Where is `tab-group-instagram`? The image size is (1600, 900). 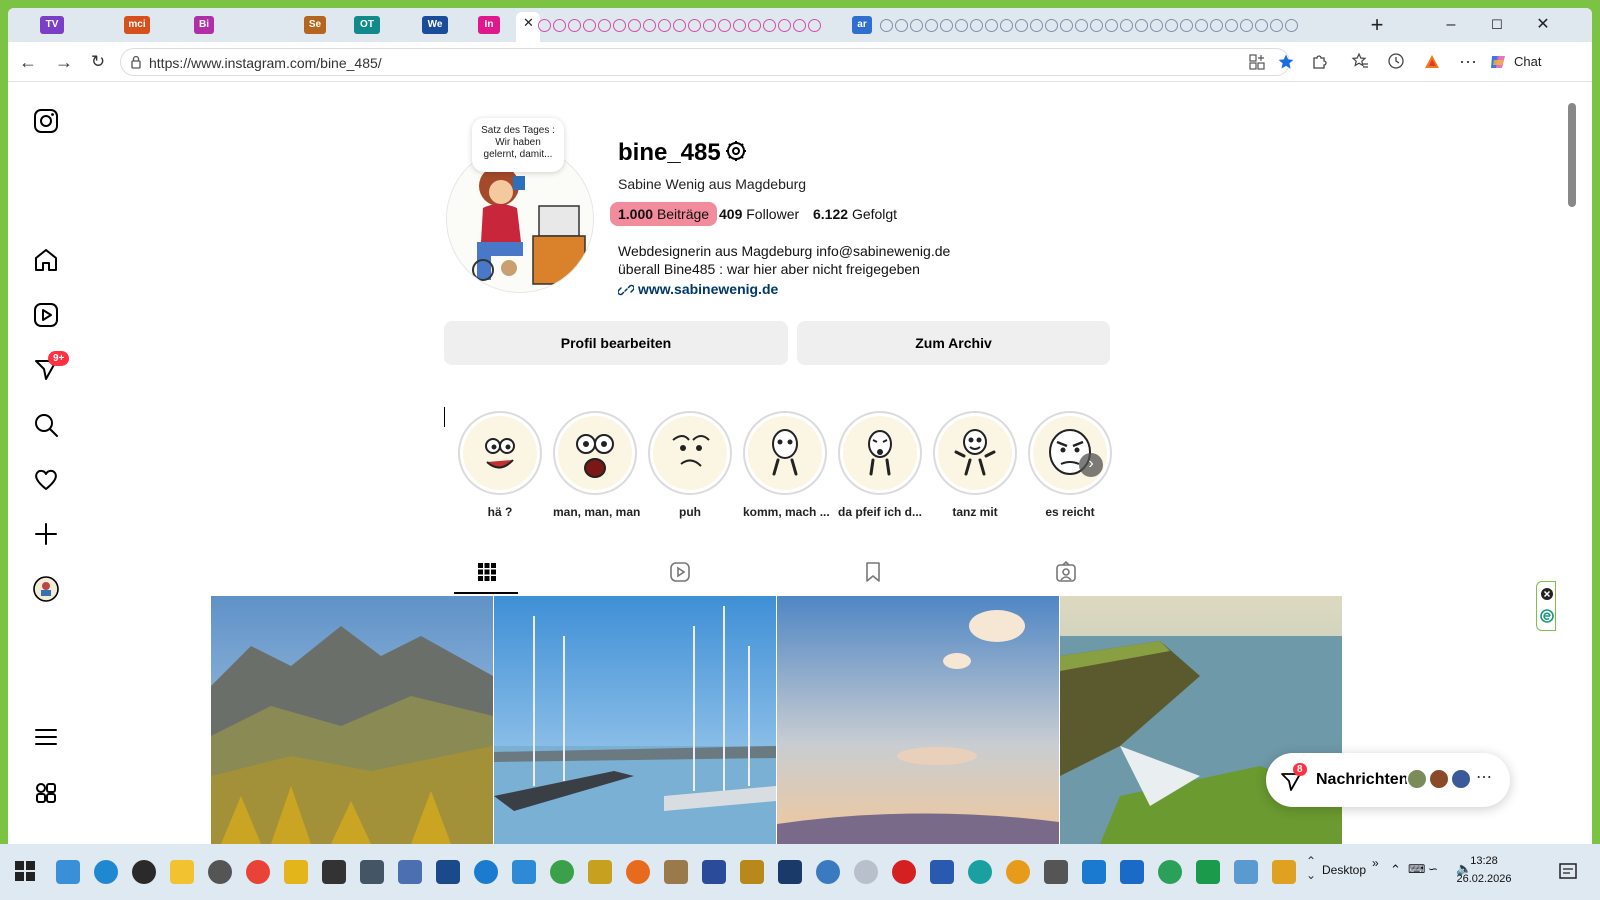 tab-group-instagram is located at coordinates (680, 26).